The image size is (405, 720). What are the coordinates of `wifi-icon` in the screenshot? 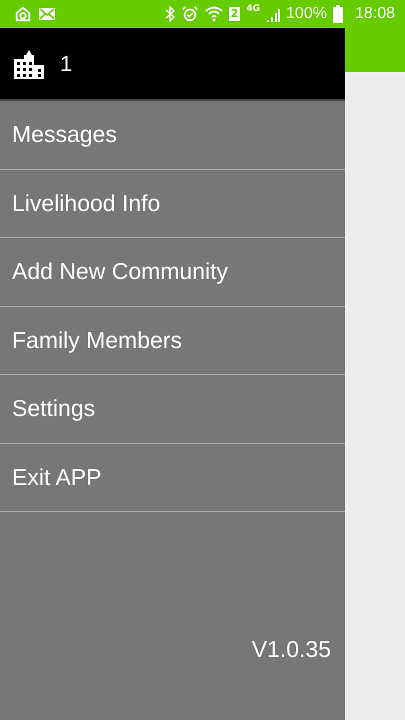 It's located at (213, 14).